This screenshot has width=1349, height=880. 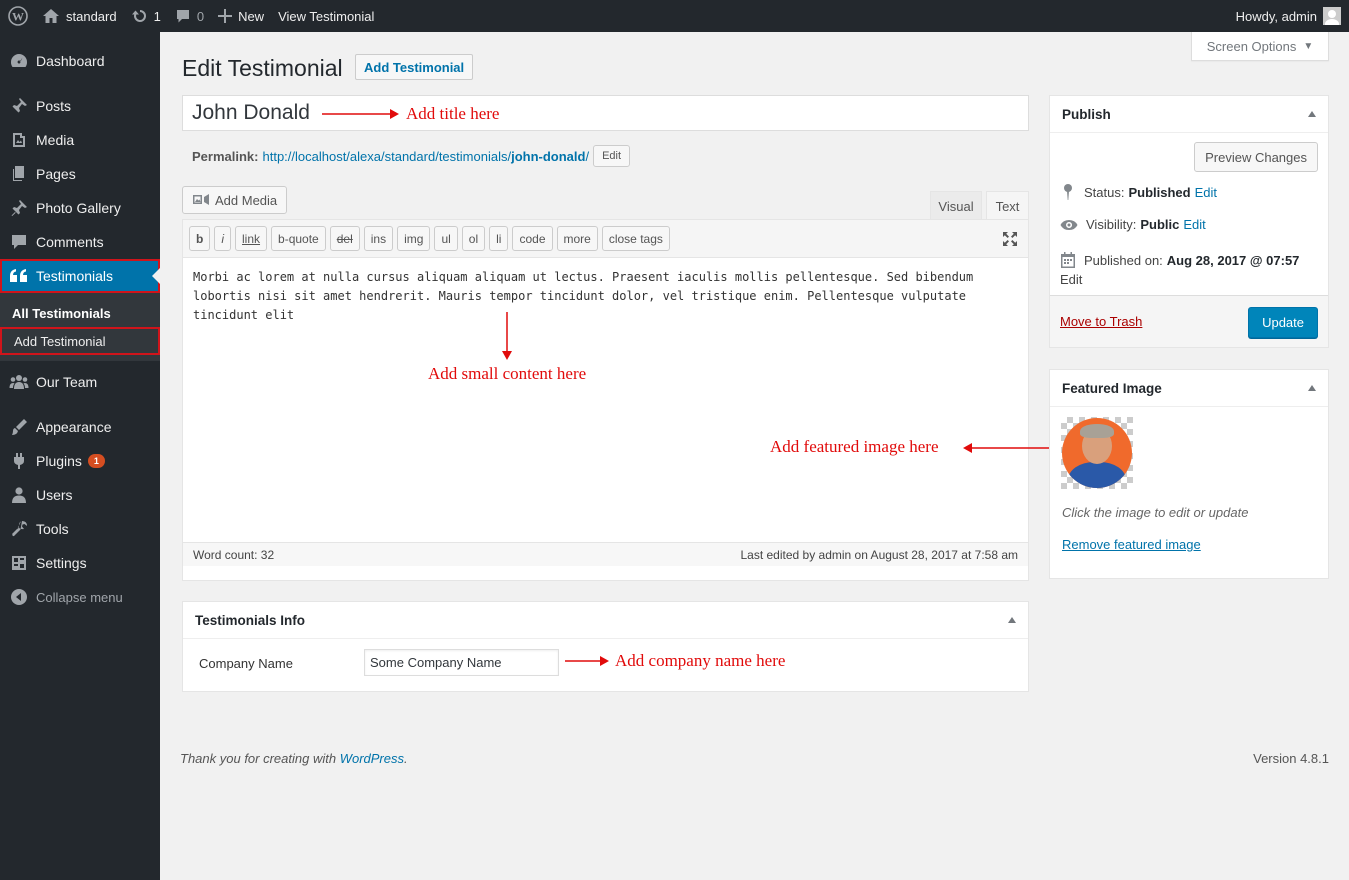 I want to click on pin-icon, so click(x=19, y=106).